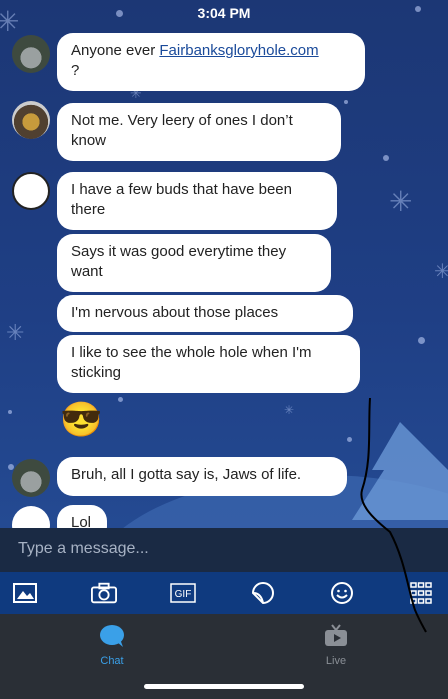  What do you see at coordinates (112, 661) in the screenshot?
I see `tab-label: Chat` at bounding box center [112, 661].